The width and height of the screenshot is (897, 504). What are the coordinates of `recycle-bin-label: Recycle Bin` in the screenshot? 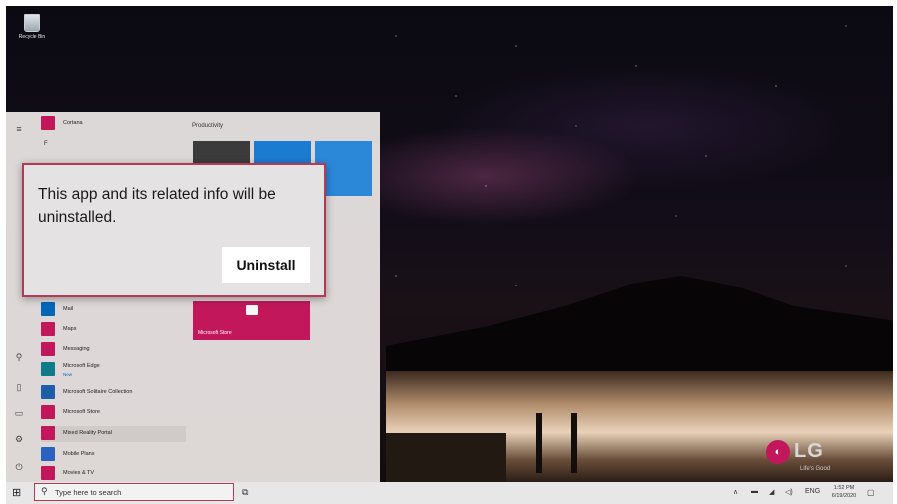 It's located at (32, 37).